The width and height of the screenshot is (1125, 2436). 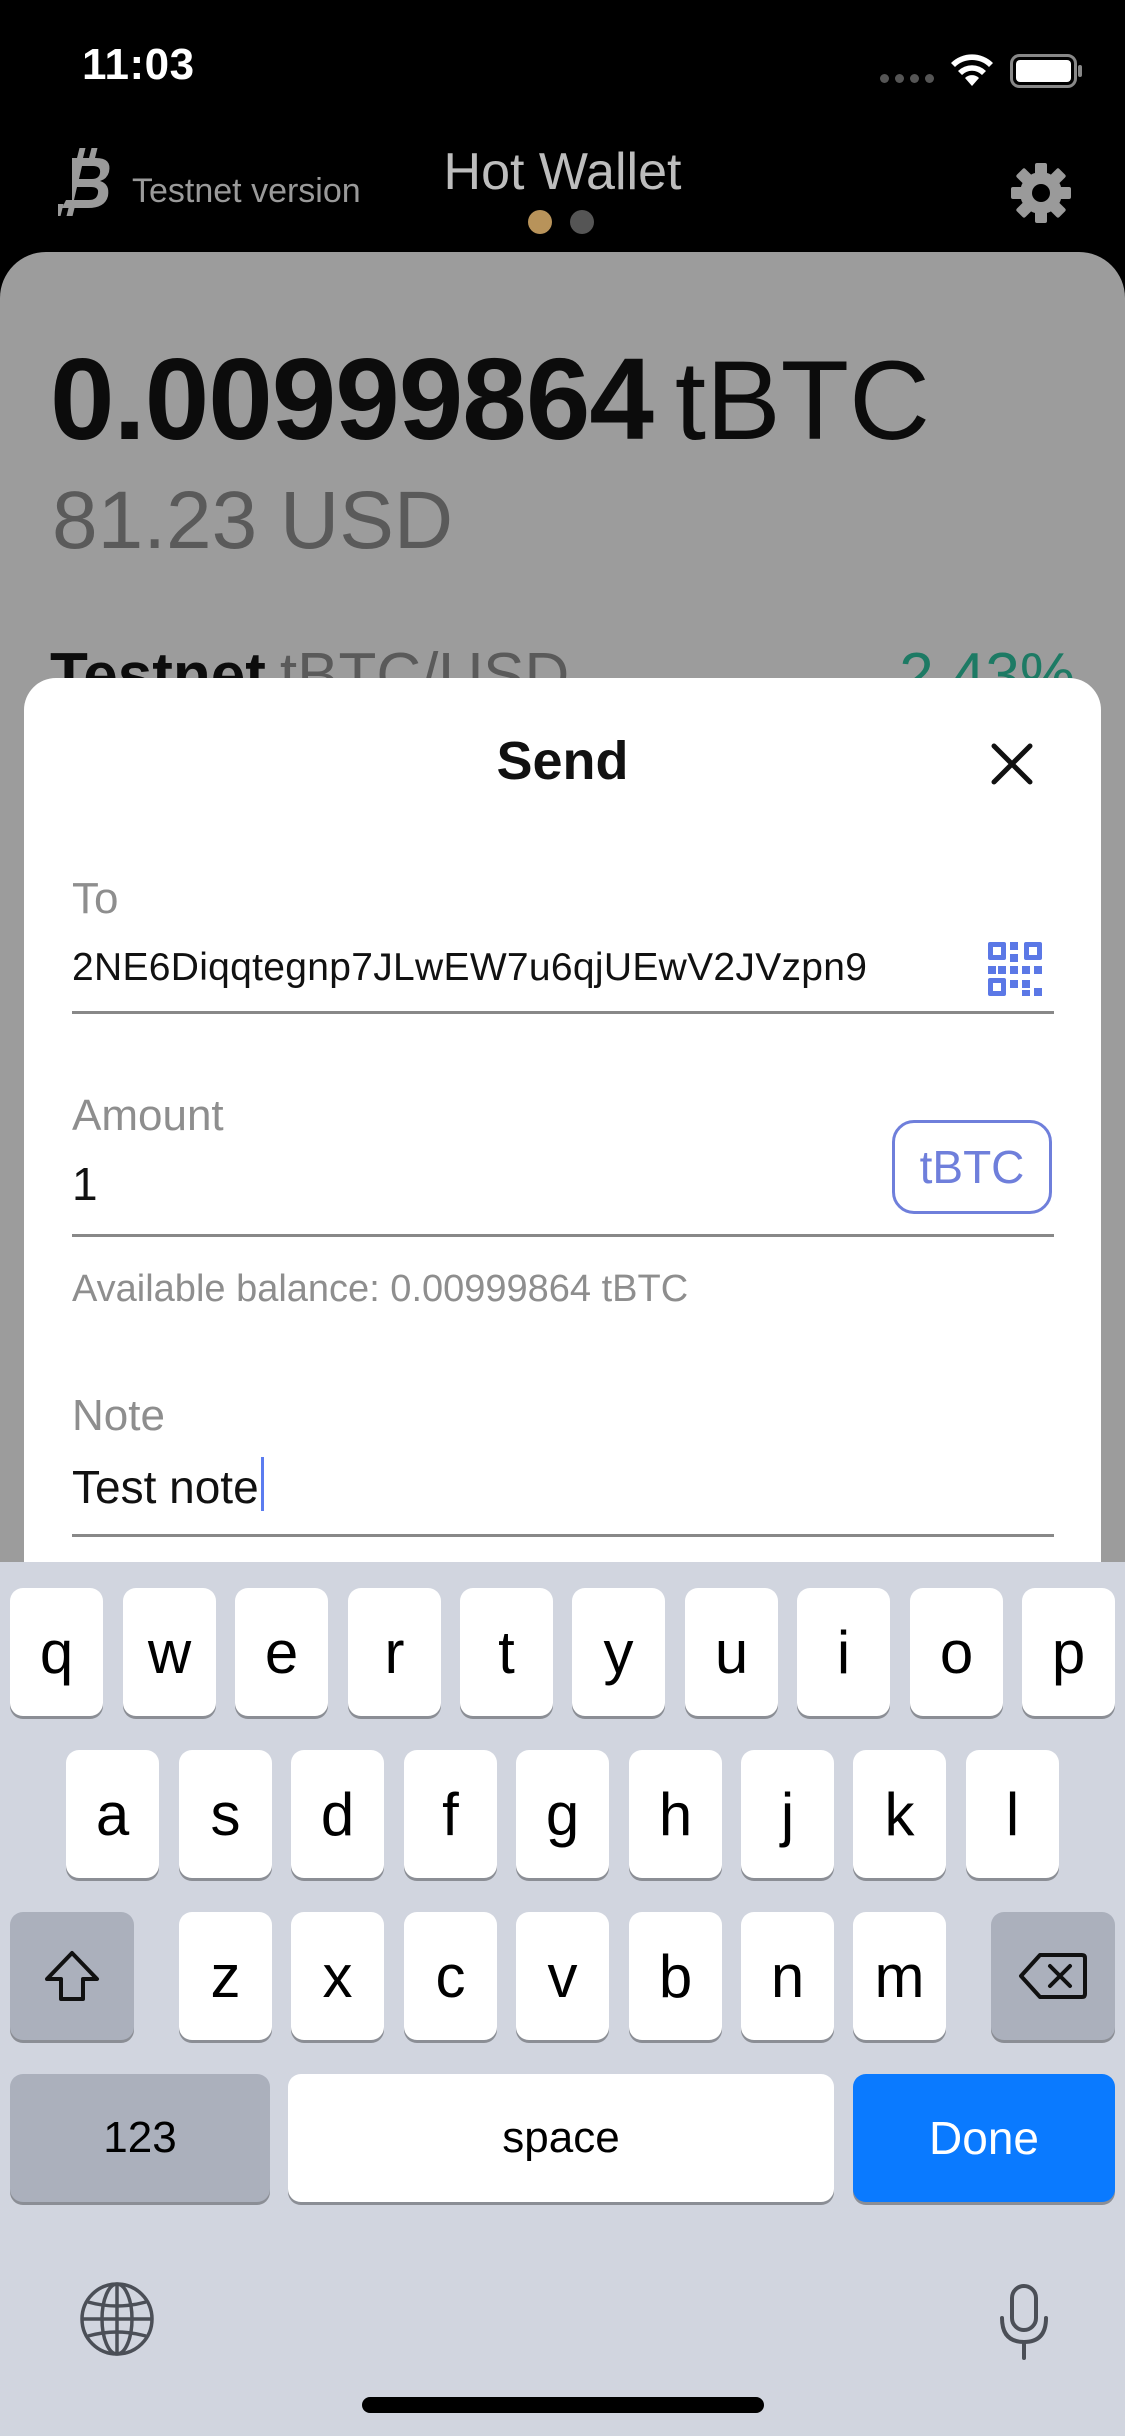 I want to click on key-k: k, so click(x=899, y=1814).